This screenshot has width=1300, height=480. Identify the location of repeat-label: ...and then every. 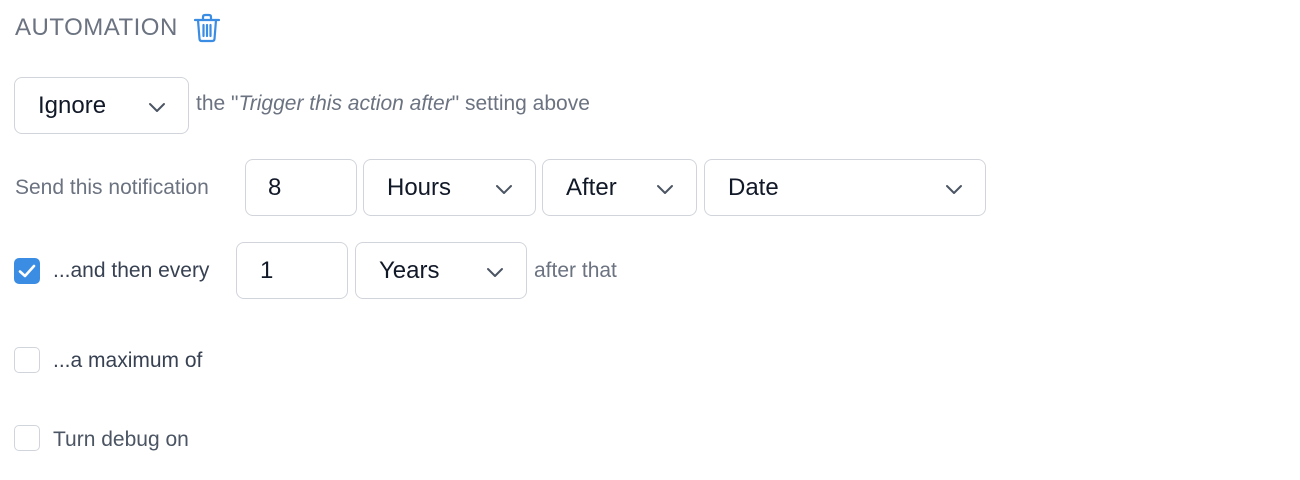
(131, 270).